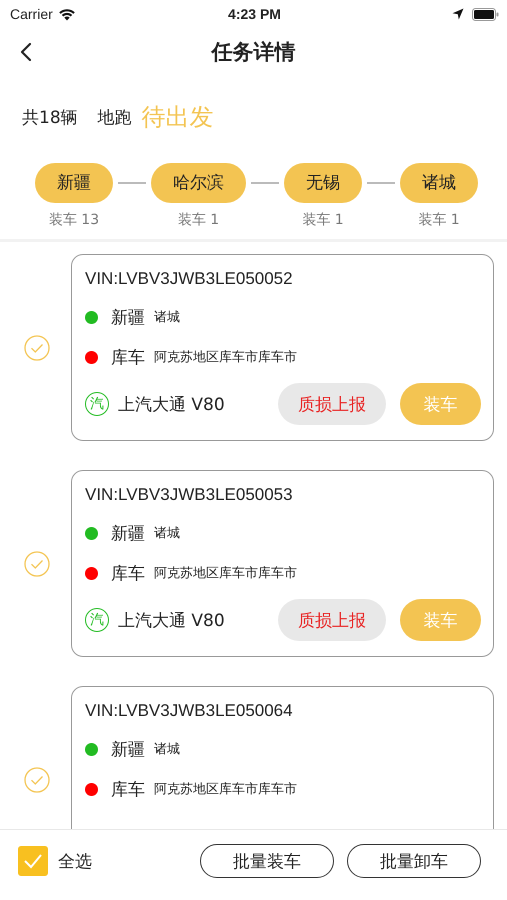 The image size is (507, 900). I want to click on batch-action-button: 批量卸车, so click(414, 861).